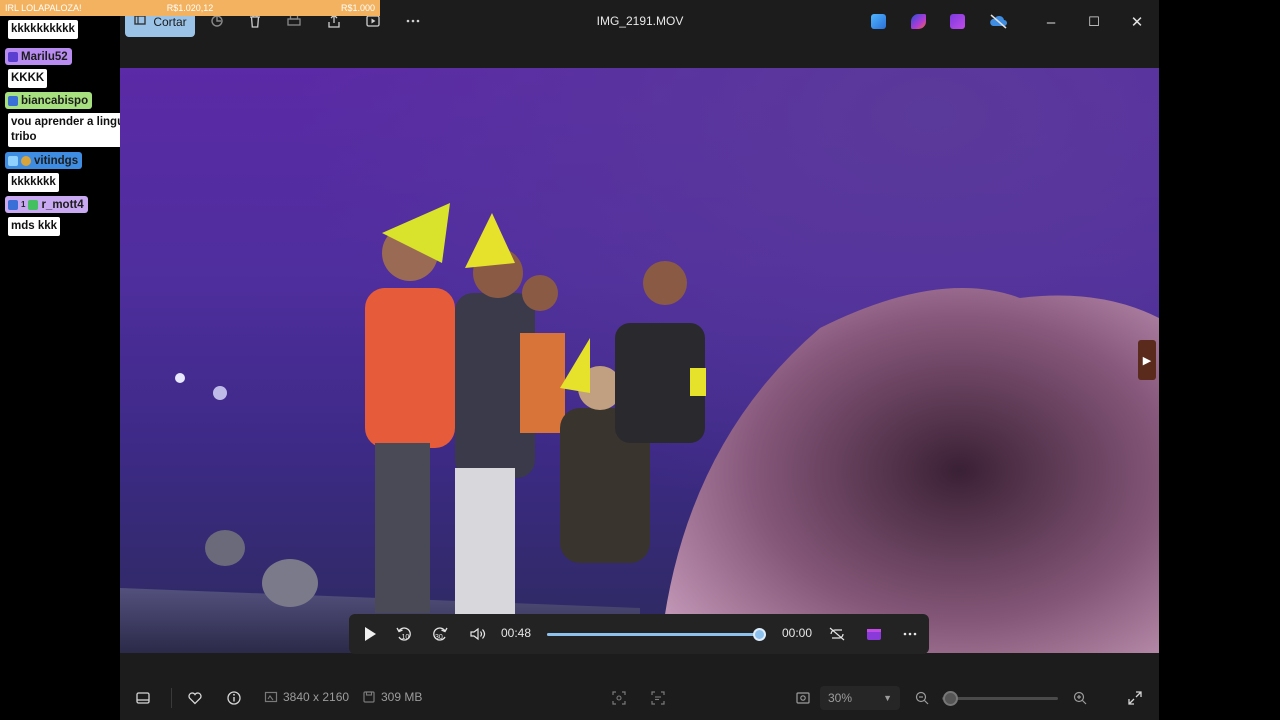  I want to click on fullscreen-button, so click(1135, 698).